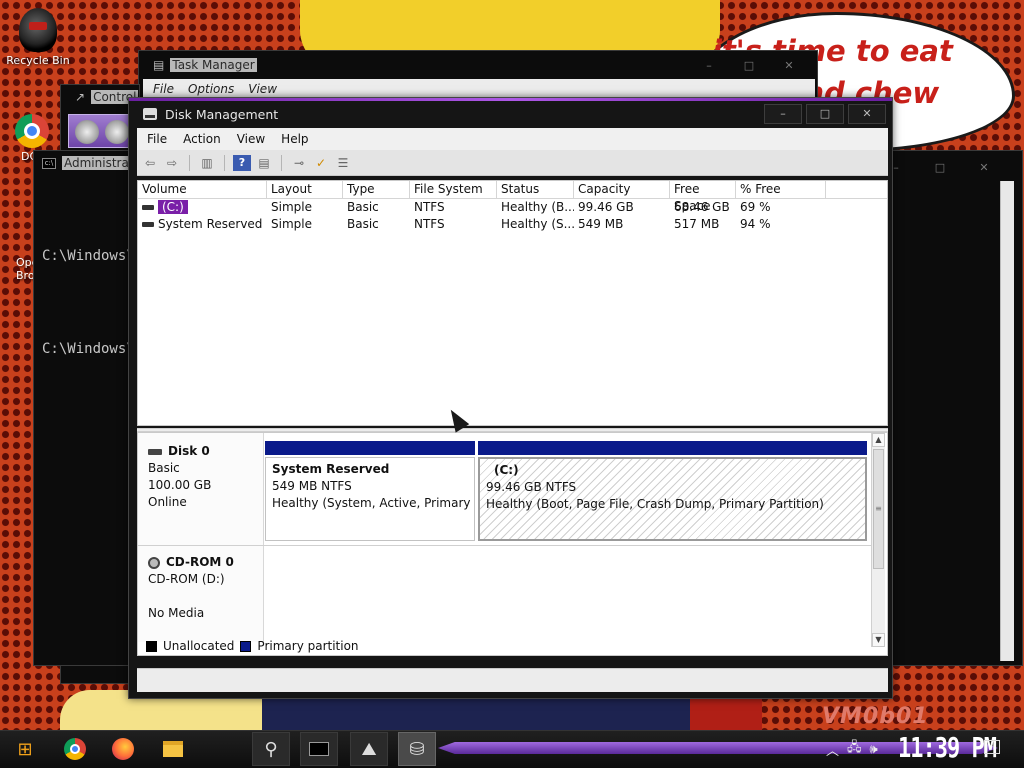 The width and height of the screenshot is (1024, 768). What do you see at coordinates (210, 114) in the screenshot?
I see `disk-management-titlebar: Disk Management` at bounding box center [210, 114].